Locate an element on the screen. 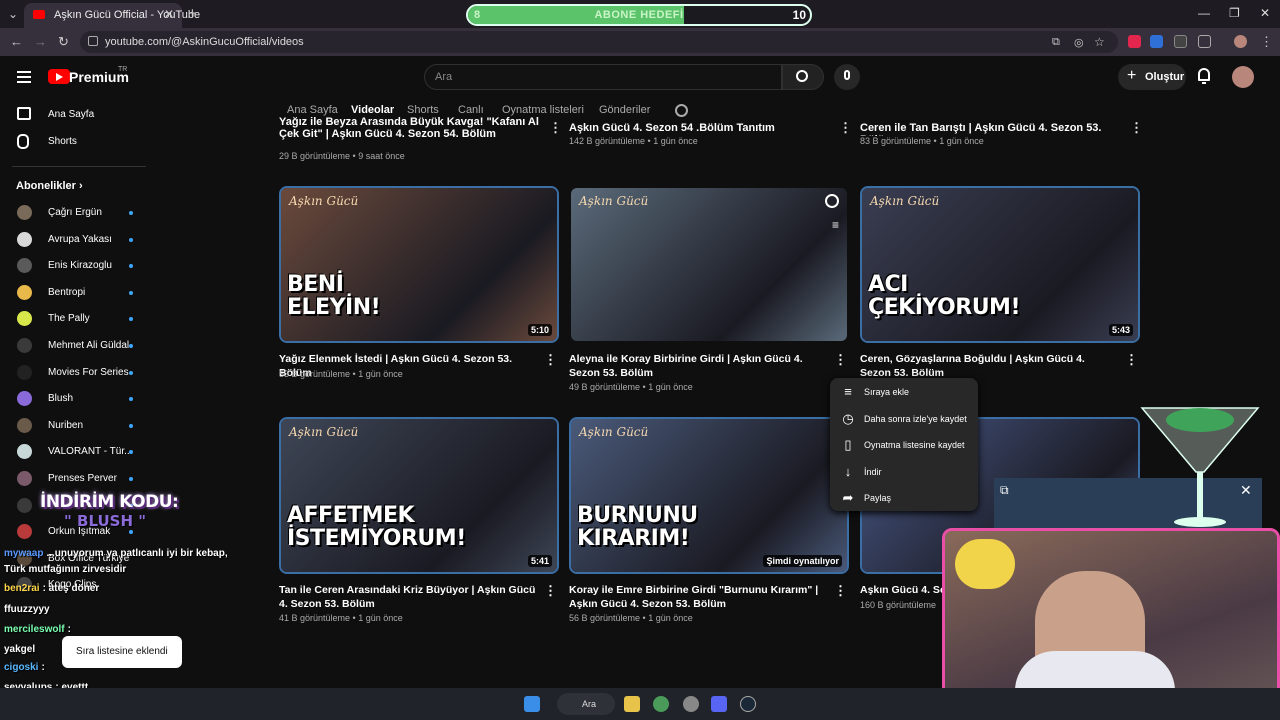 The height and width of the screenshot is (720, 1280). search-placeholder: Ara is located at coordinates (444, 77).